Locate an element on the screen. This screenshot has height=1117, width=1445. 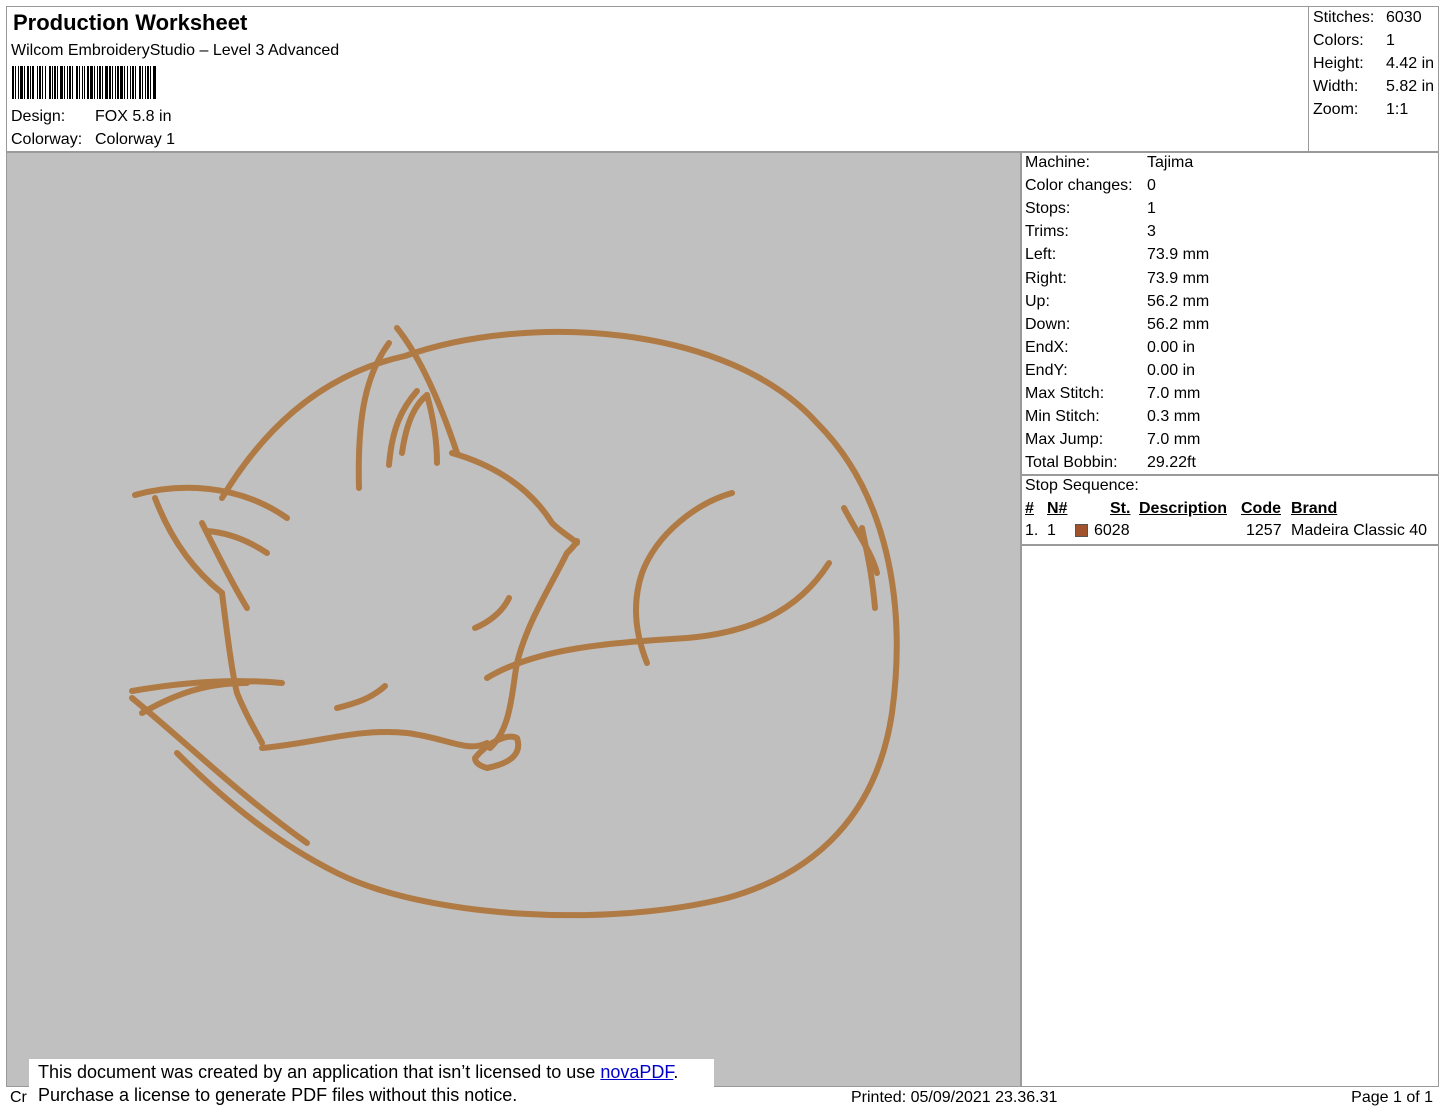
col-header-code: Code is located at coordinates (1261, 508).